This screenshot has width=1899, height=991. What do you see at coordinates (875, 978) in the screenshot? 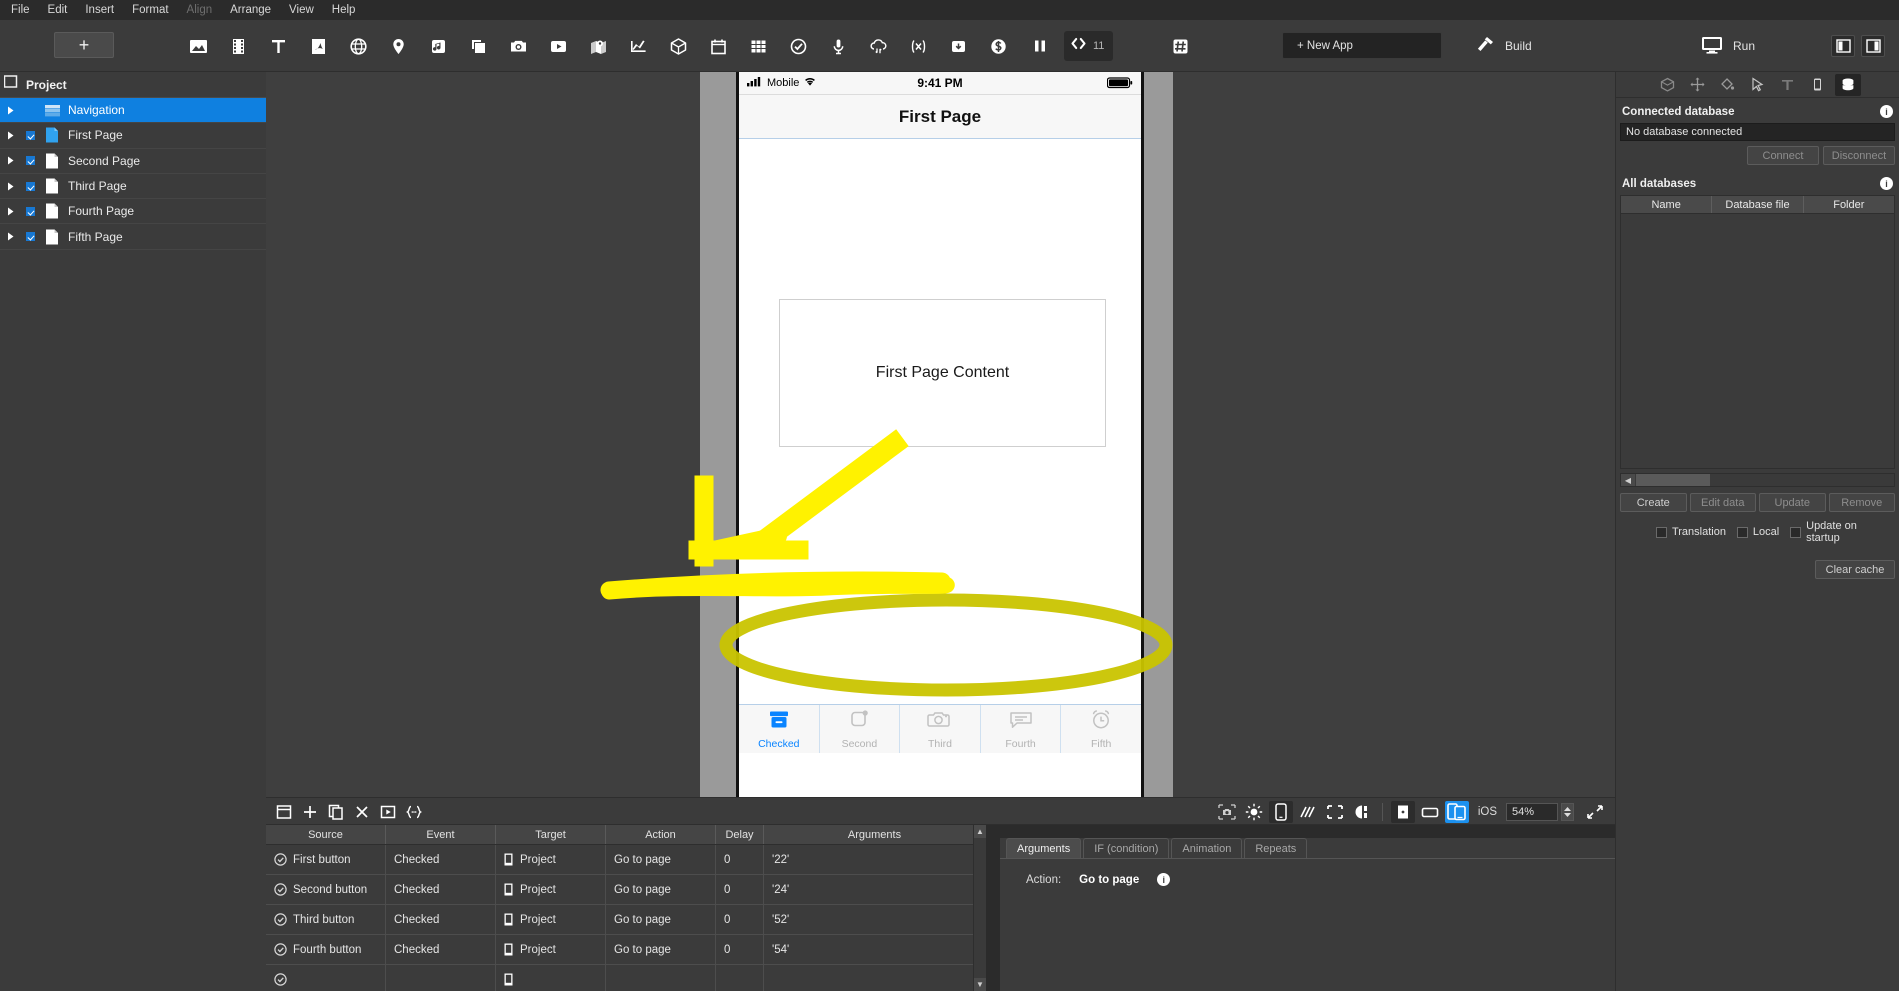
I see `row-arguments` at bounding box center [875, 978].